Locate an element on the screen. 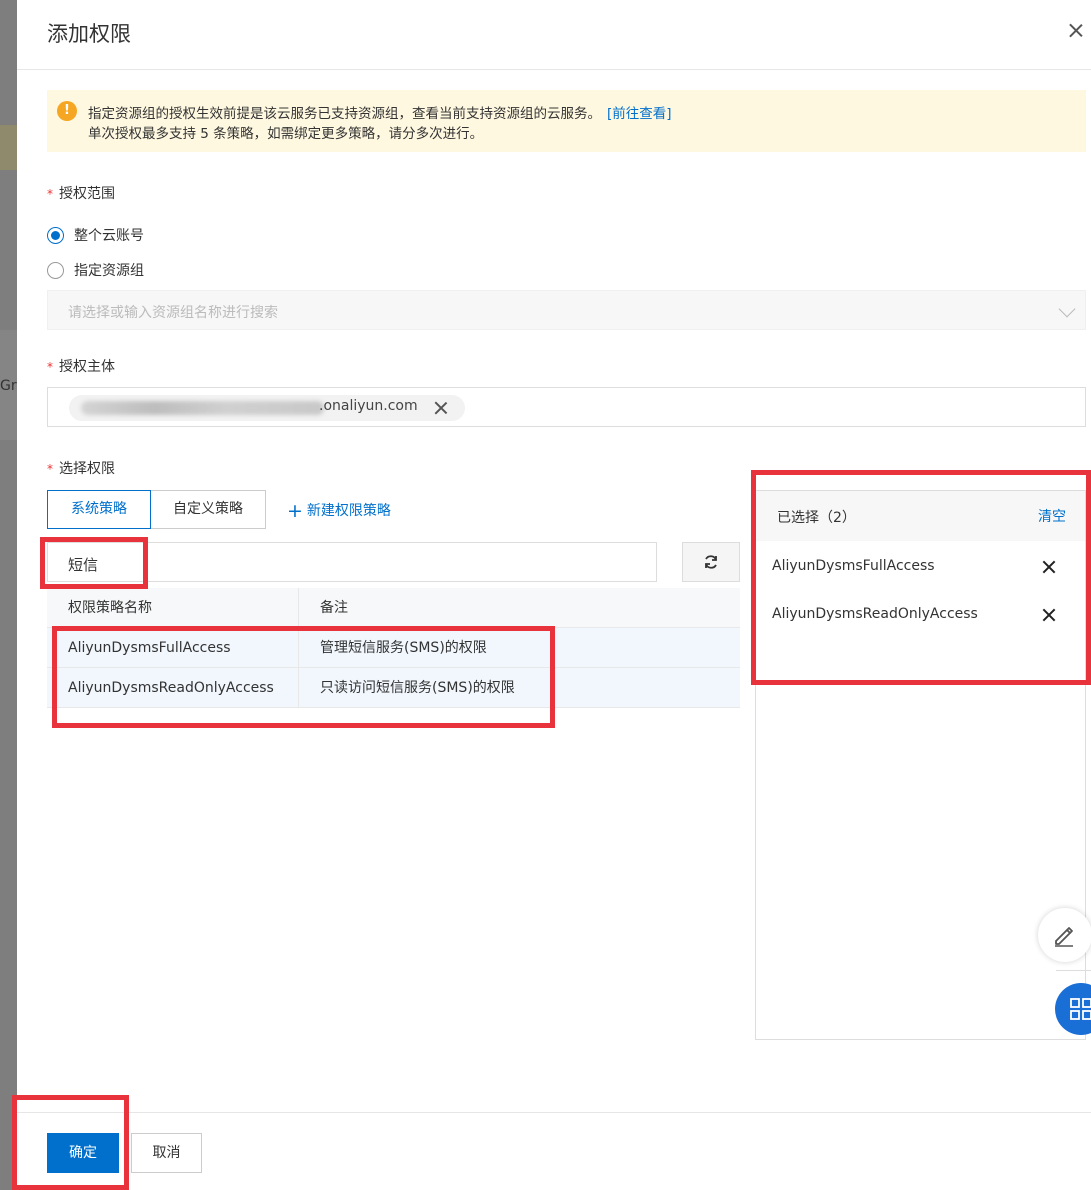 This screenshot has height=1190, width=1091. float-divider is located at coordinates (1073, 970).